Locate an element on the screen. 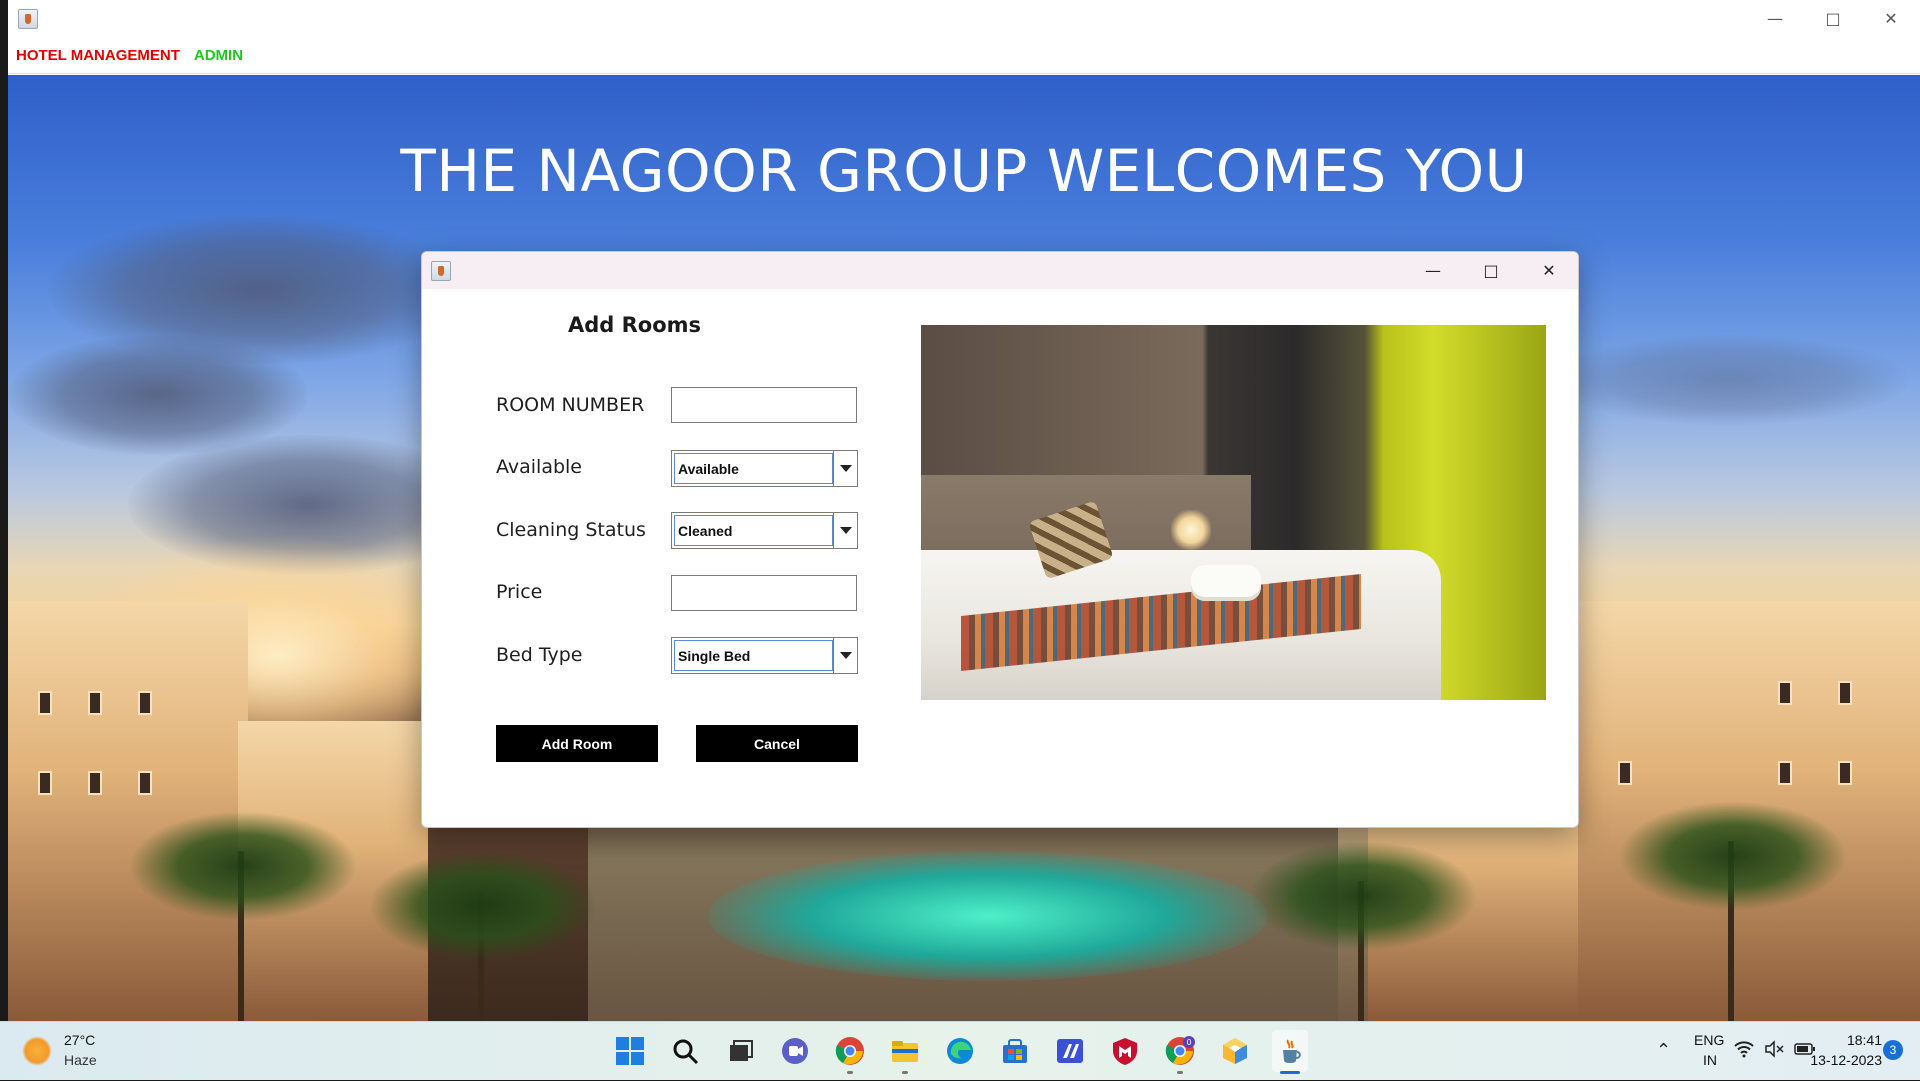 The width and height of the screenshot is (1920, 1081). chrome-profile-icon: 0 is located at coordinates (1180, 1052).